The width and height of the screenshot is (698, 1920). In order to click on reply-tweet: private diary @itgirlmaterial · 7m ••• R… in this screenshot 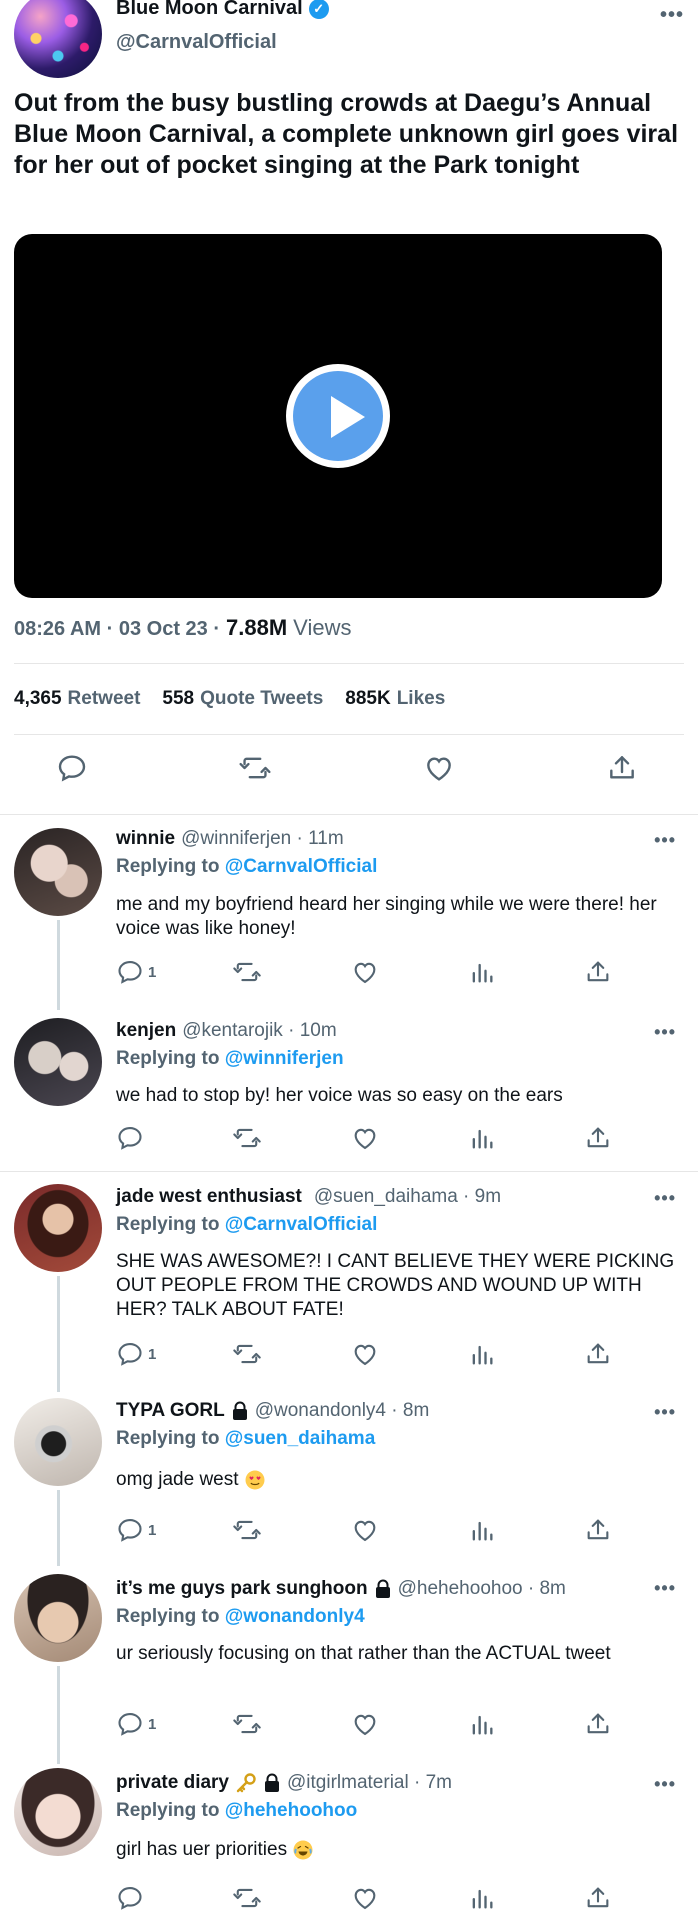, I will do `click(349, 1840)`.